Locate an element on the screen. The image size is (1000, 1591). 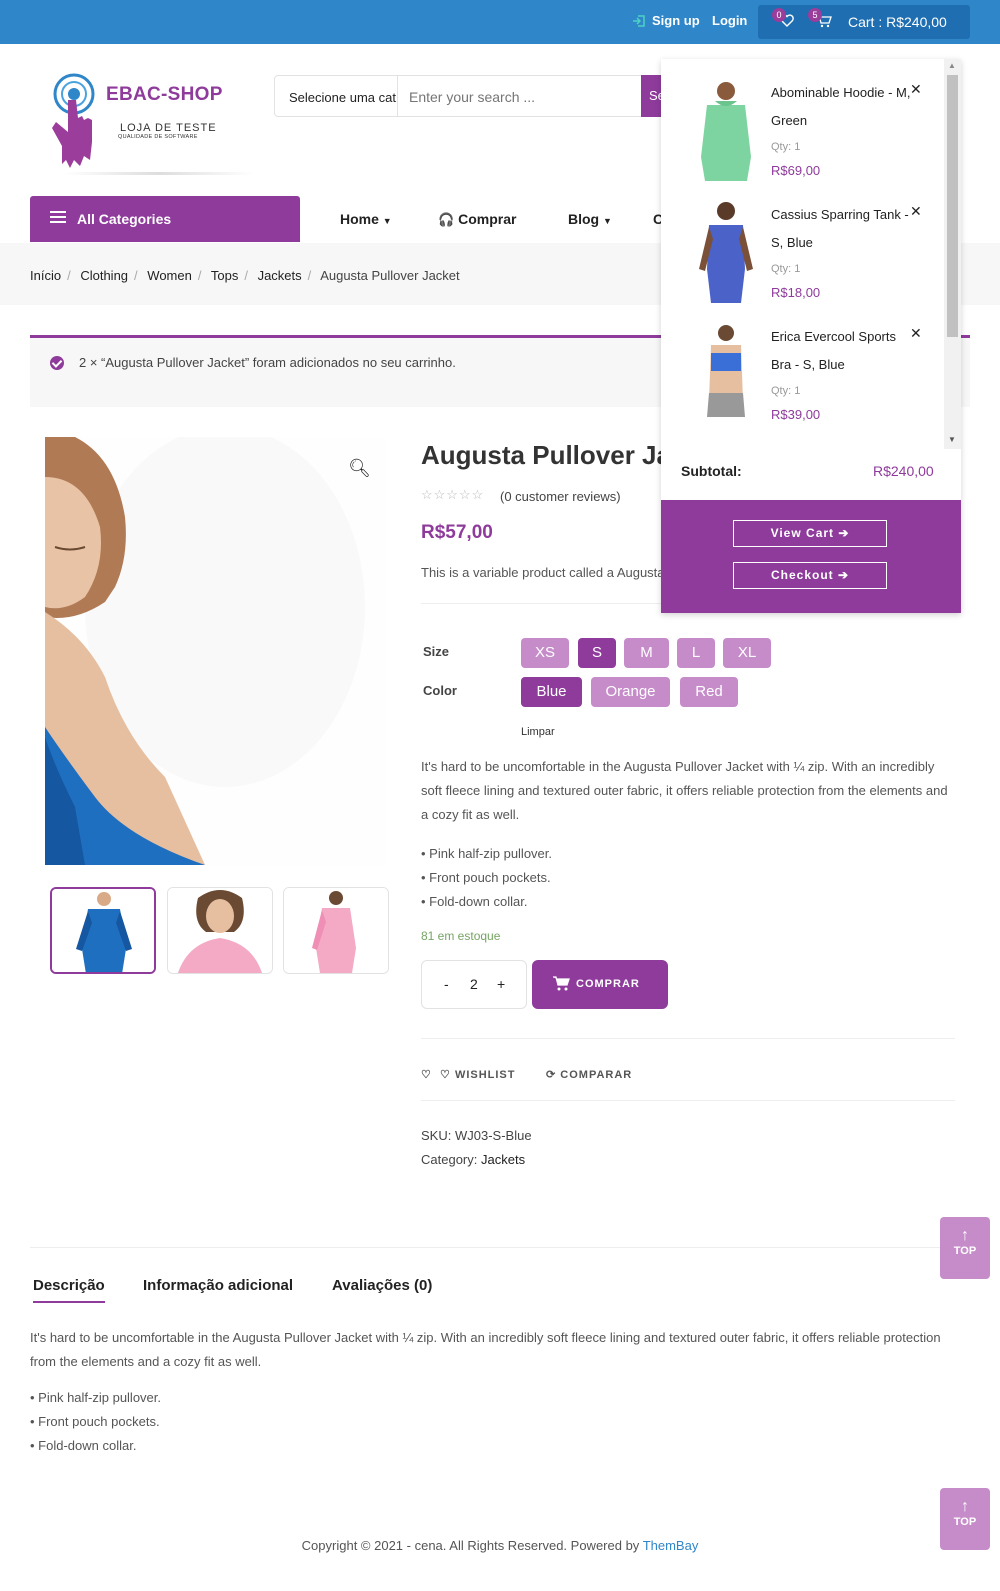
tab-avaliacoes: Avaliações (0) is located at coordinates (382, 1285).